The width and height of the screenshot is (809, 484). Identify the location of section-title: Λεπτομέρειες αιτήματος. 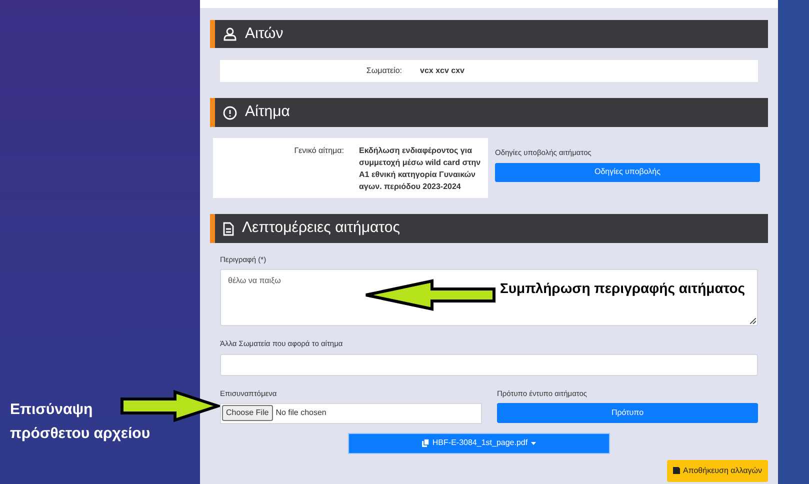
(321, 228).